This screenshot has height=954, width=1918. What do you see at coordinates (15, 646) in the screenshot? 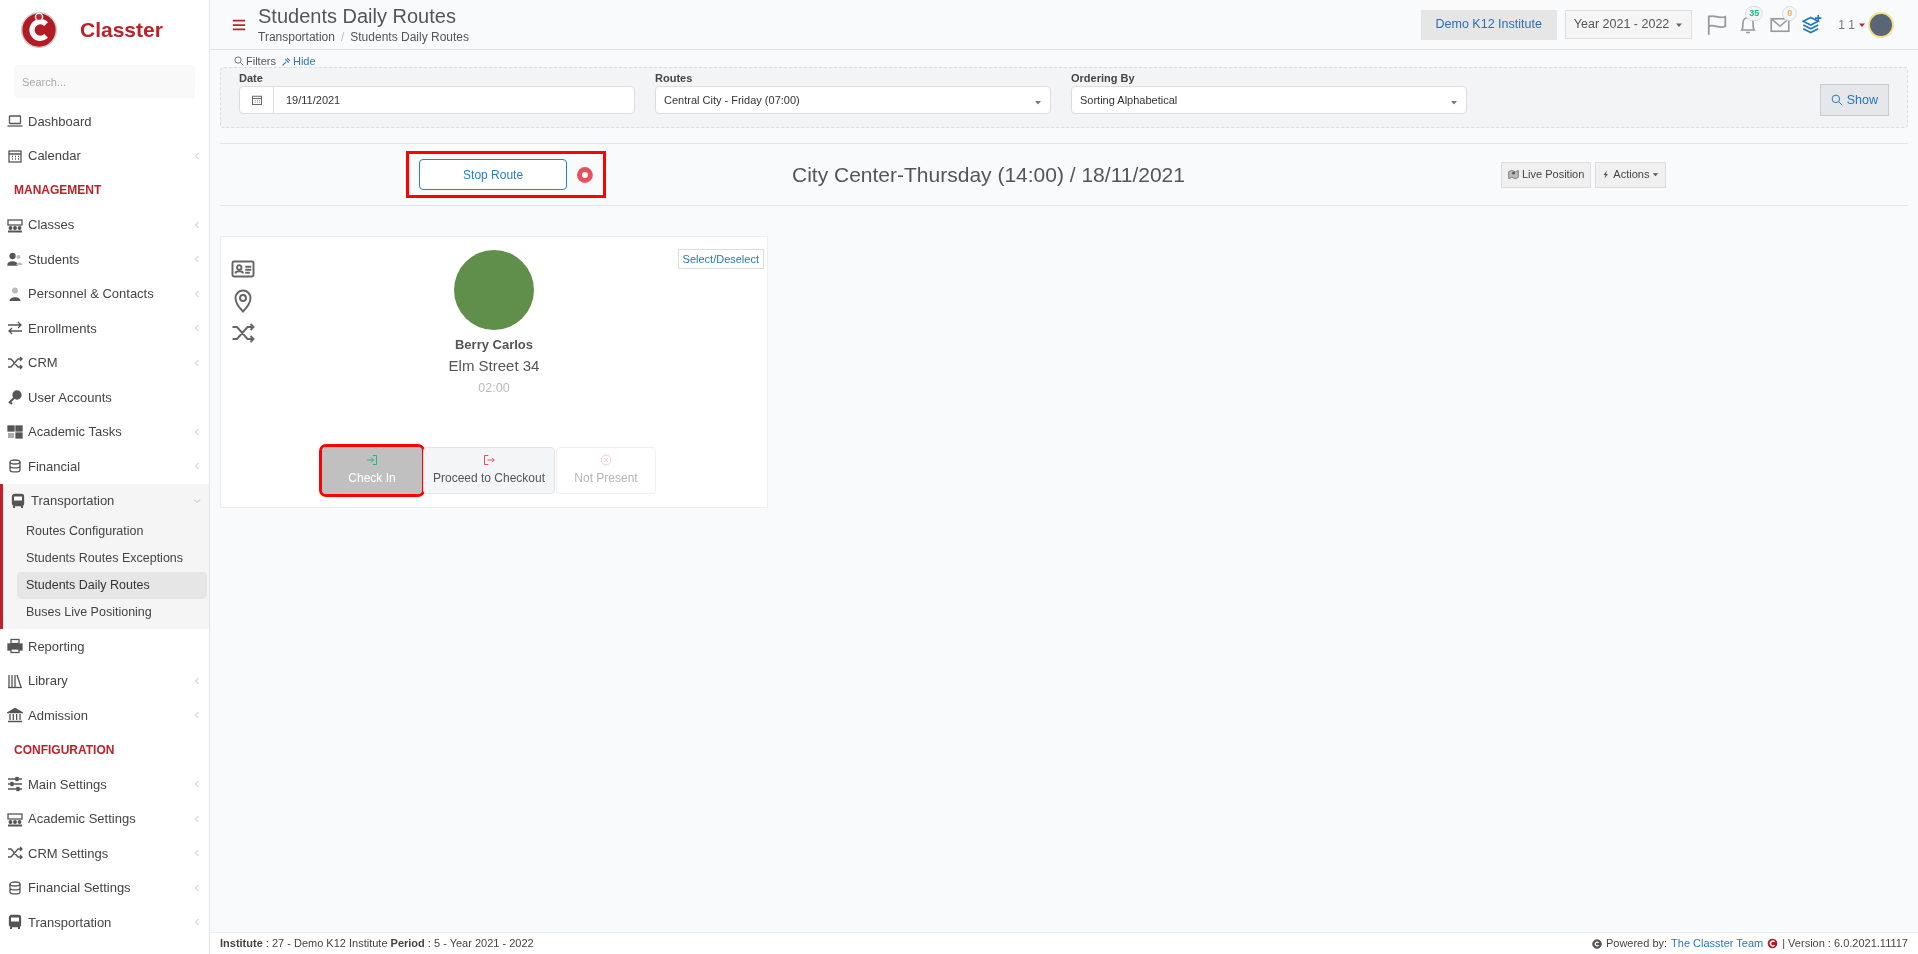
I see `printer-icon` at bounding box center [15, 646].